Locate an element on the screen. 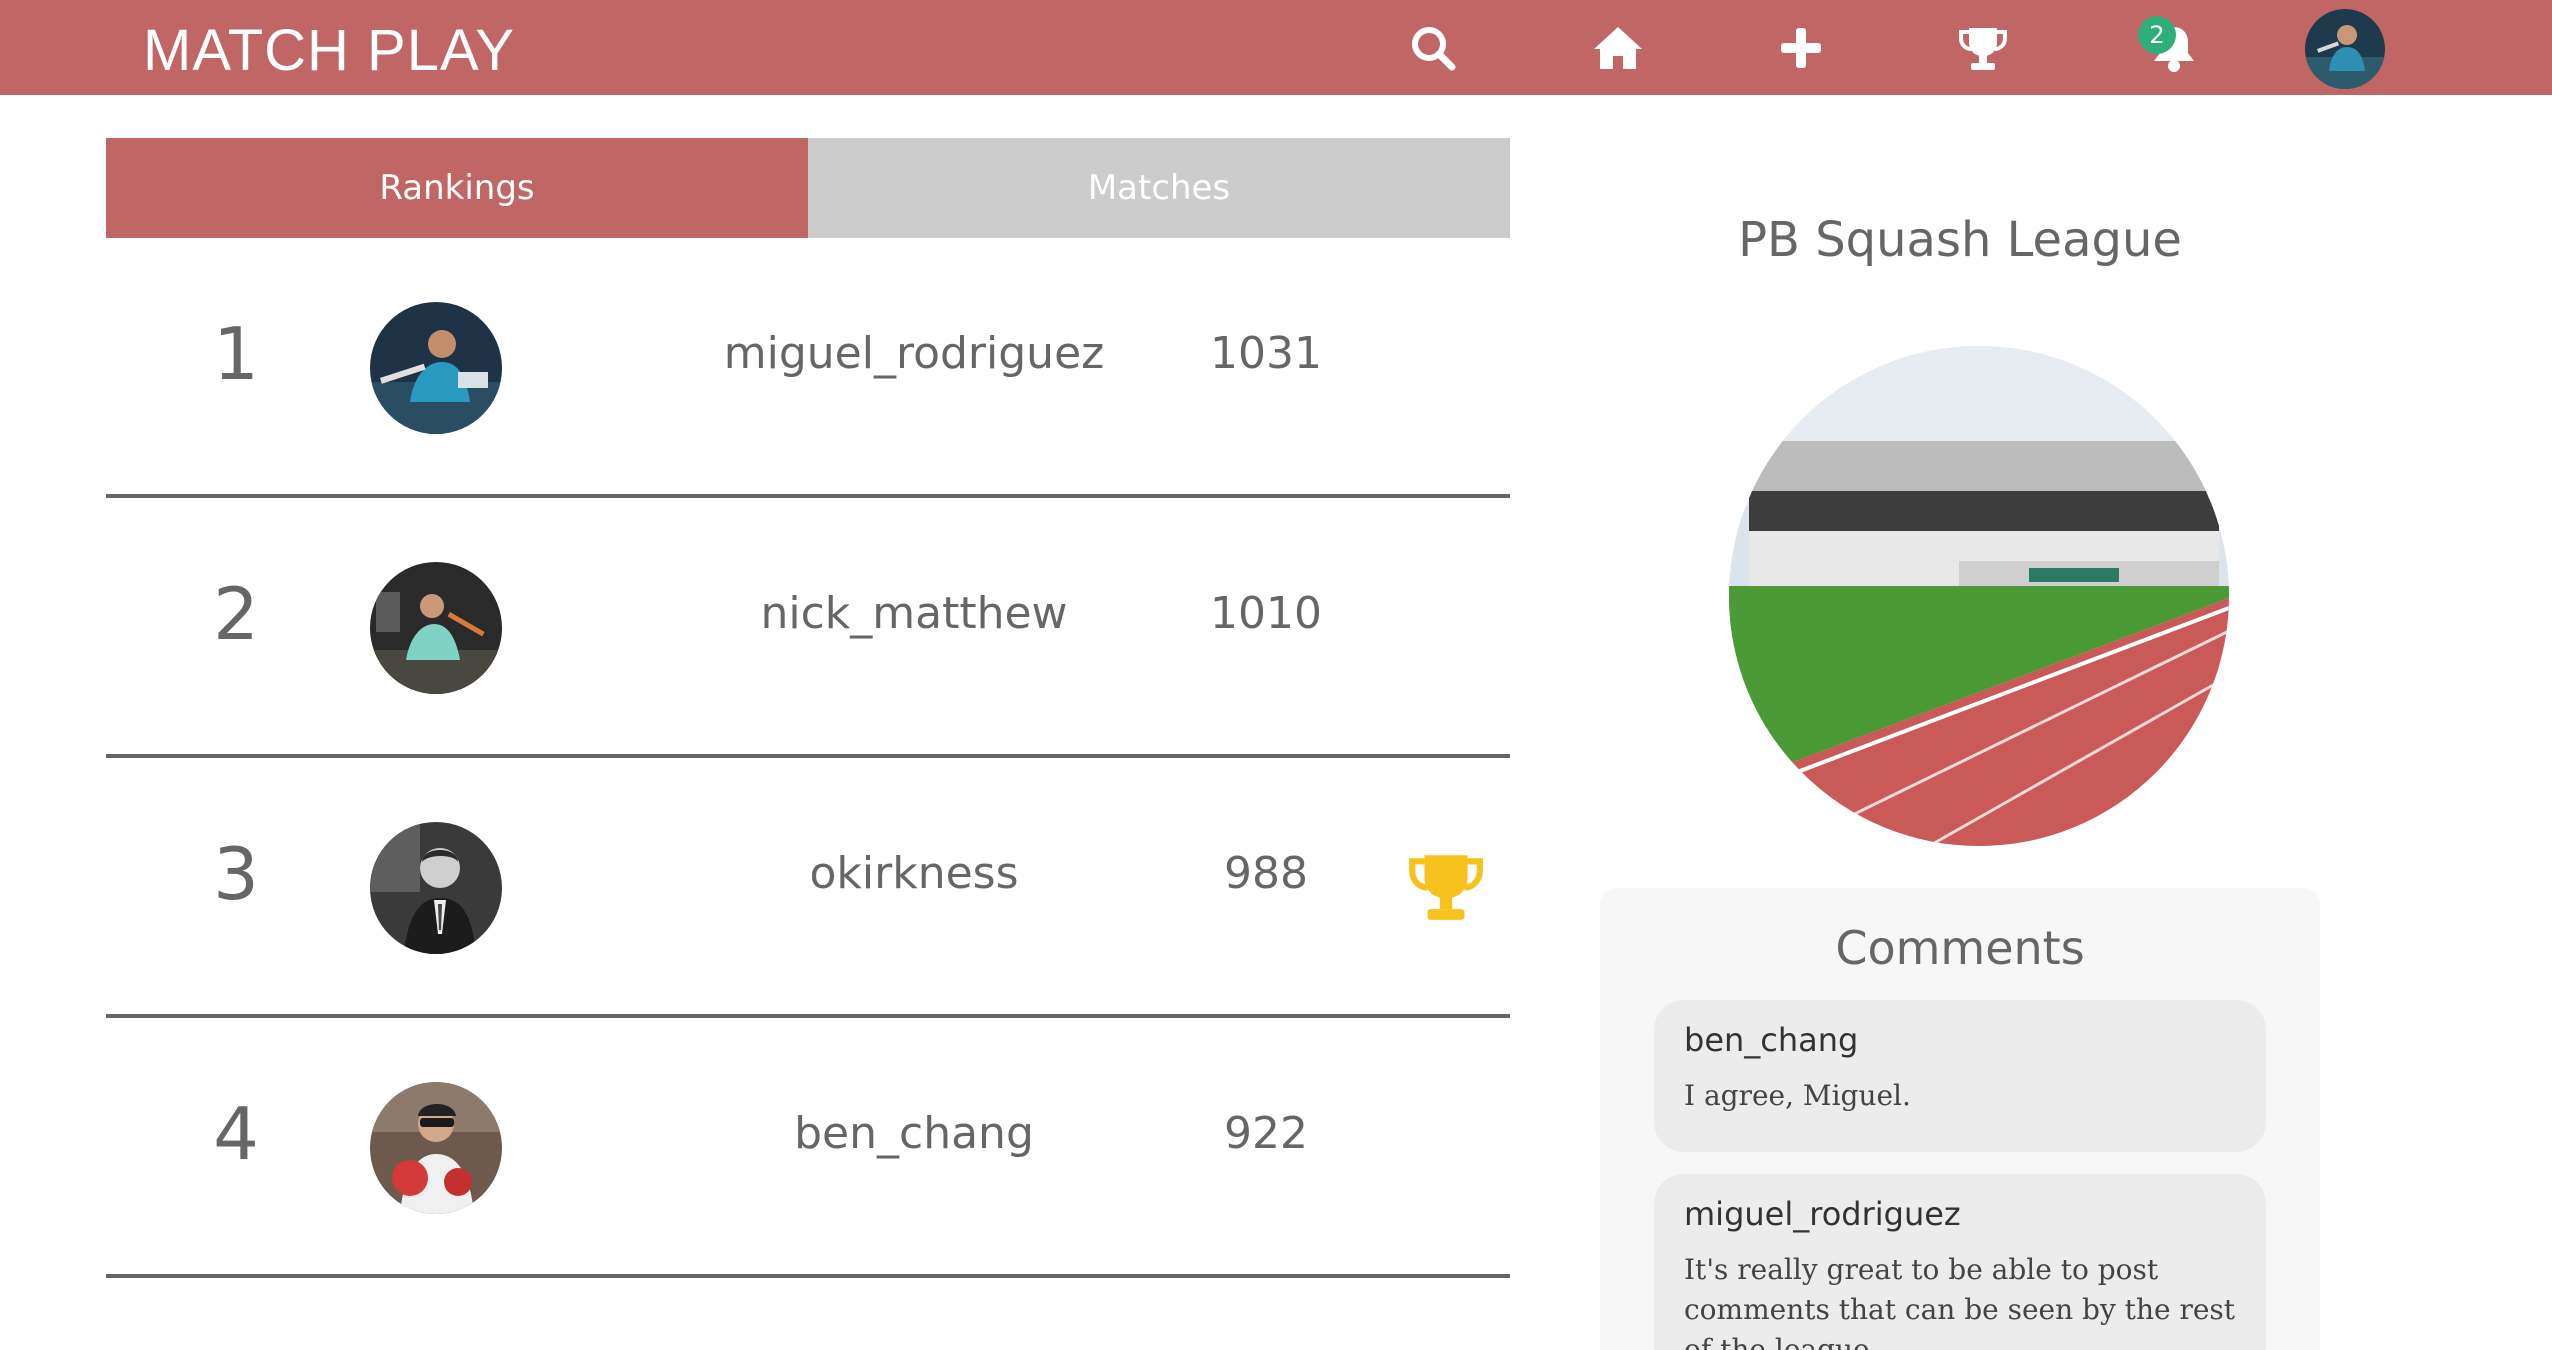 Image resolution: width=2552 pixels, height=1350 pixels. player-username: ben_chang is located at coordinates (914, 1134).